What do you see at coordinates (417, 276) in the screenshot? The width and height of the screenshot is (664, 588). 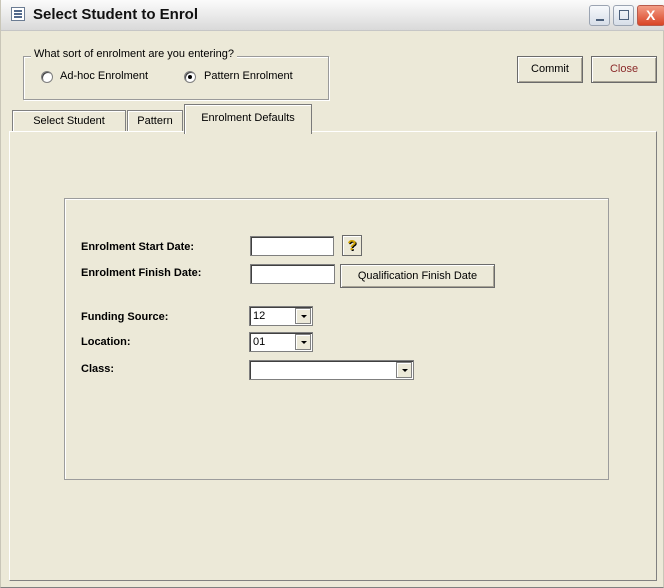 I see `qualification-finish-date-button: Qualification Finish Date` at bounding box center [417, 276].